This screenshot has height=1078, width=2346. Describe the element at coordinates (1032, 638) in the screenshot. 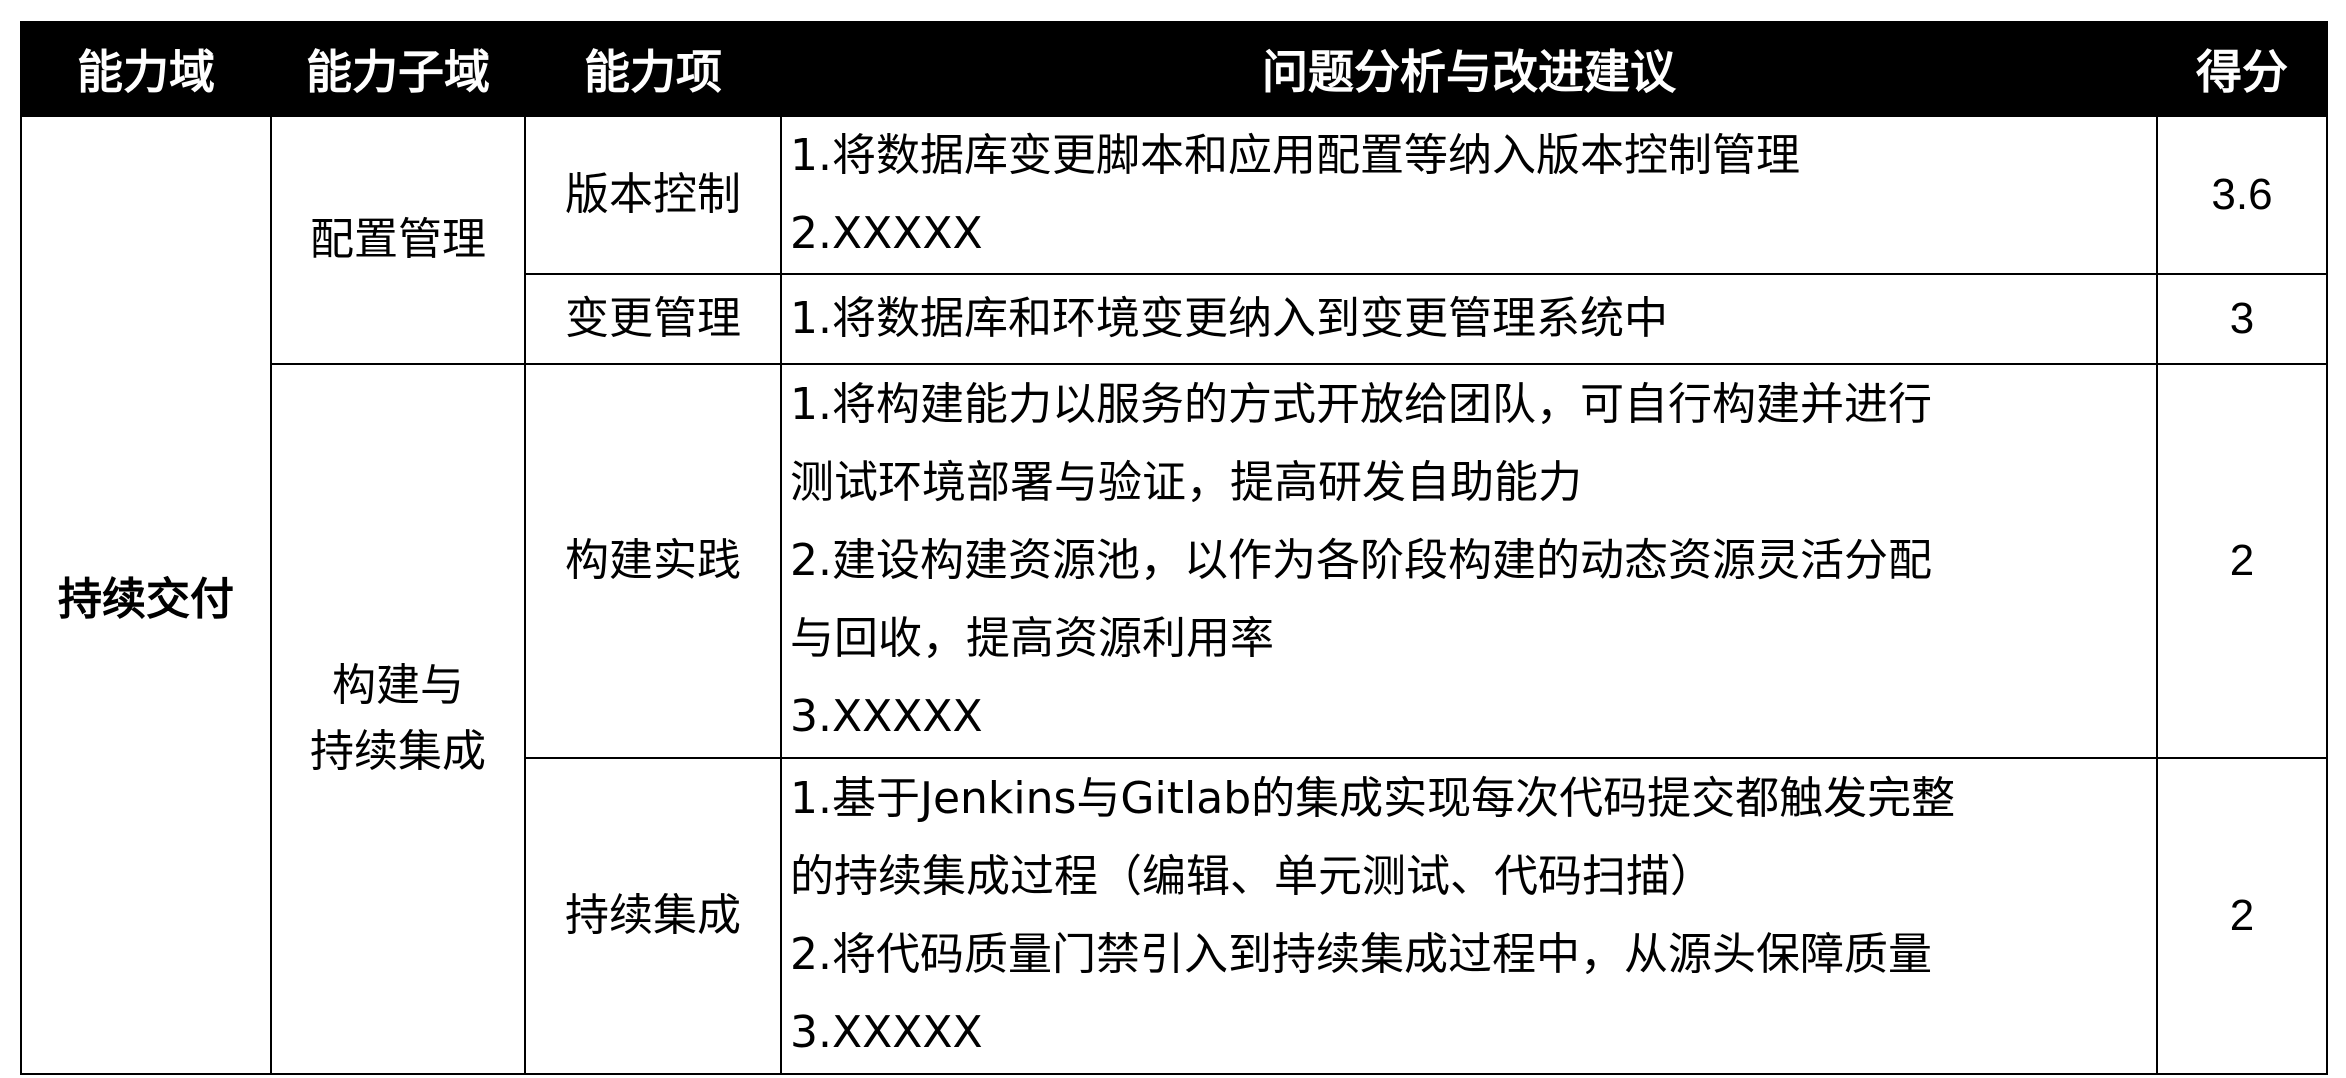

I see `suggestion-line: 与回收，提高资源利用率` at that location.